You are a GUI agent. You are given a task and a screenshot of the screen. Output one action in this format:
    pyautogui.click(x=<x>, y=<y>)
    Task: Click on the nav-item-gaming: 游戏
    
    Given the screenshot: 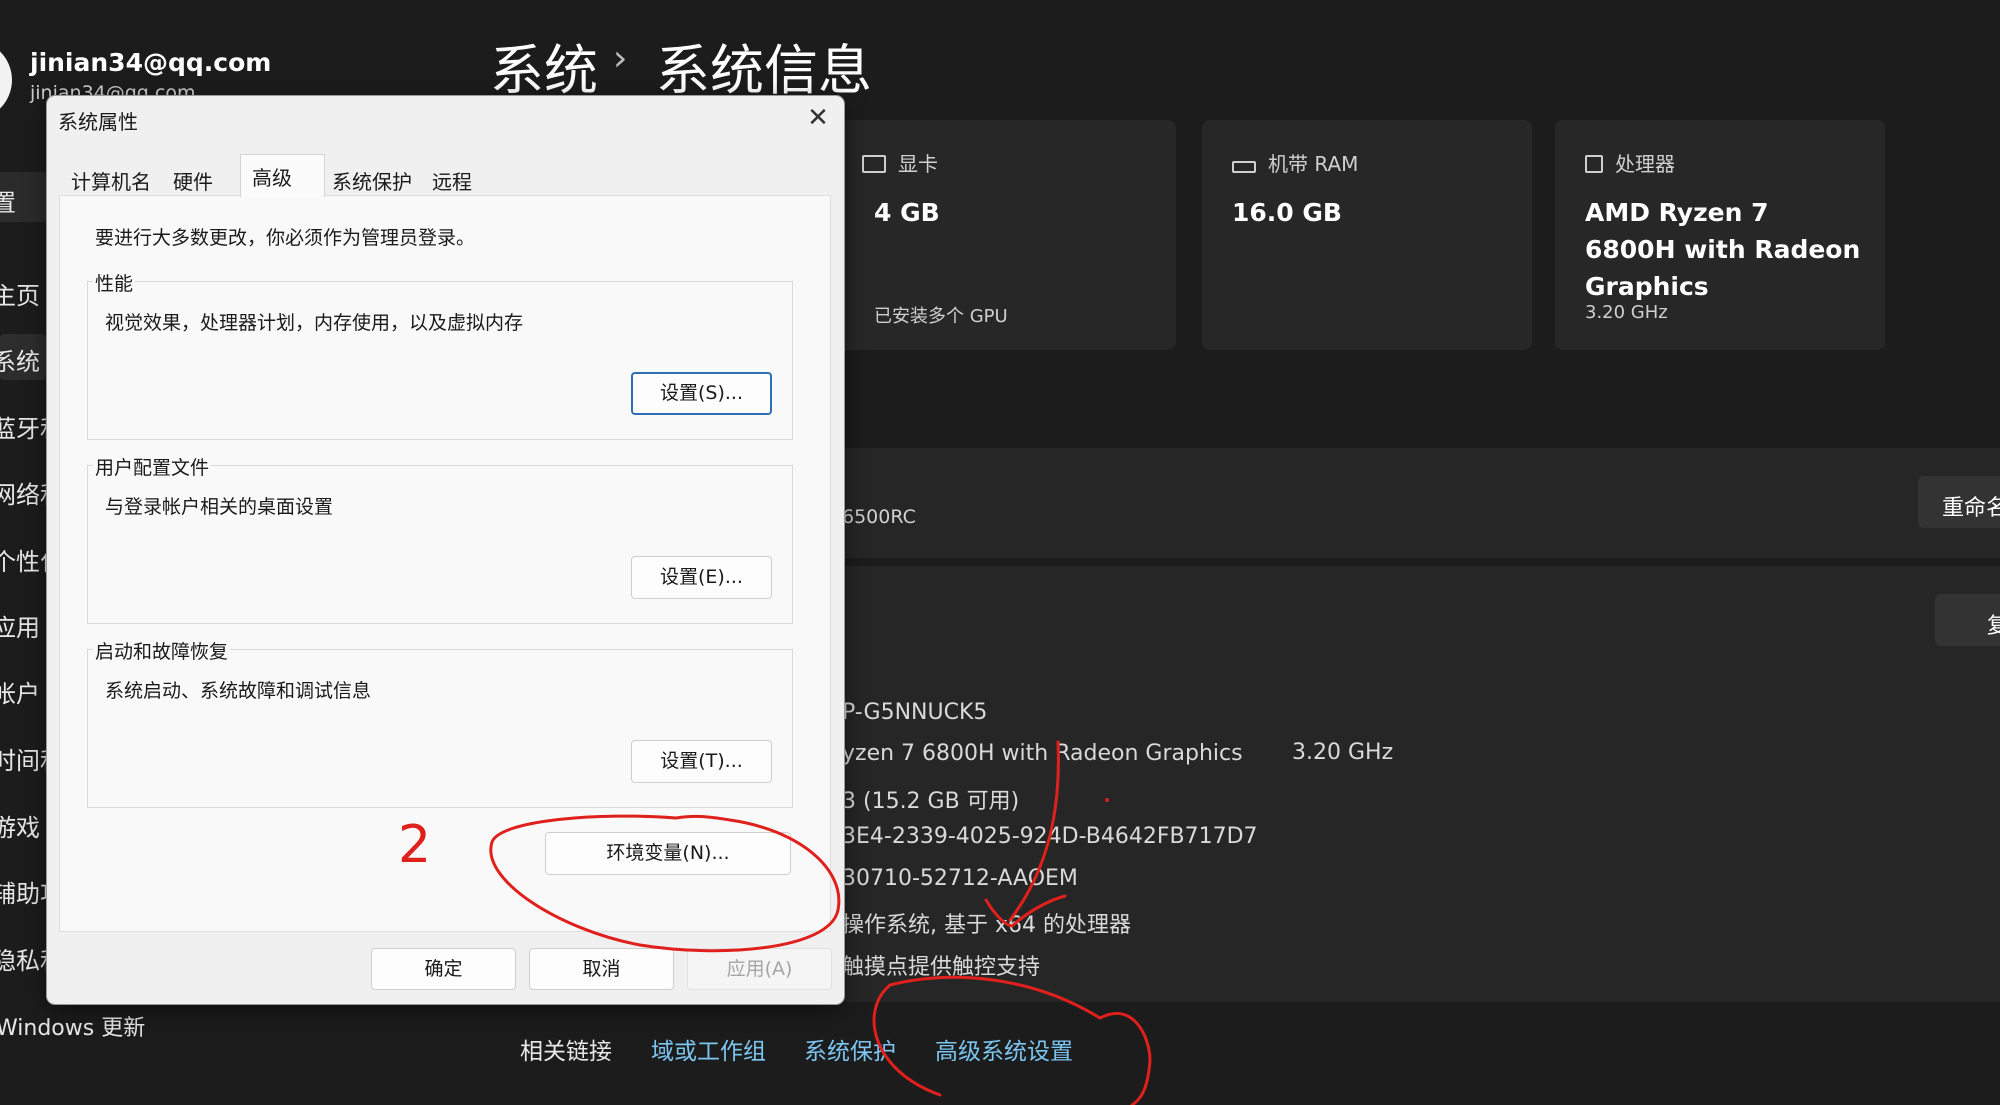 What is the action you would take?
    pyautogui.click(x=20, y=825)
    